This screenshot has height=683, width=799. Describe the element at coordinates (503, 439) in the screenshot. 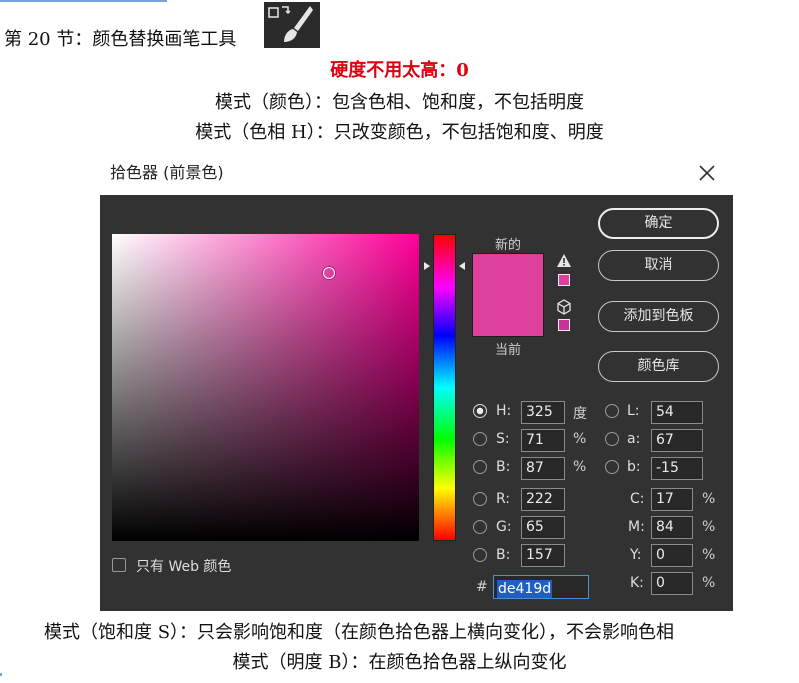

I see `s-label: S:` at that location.